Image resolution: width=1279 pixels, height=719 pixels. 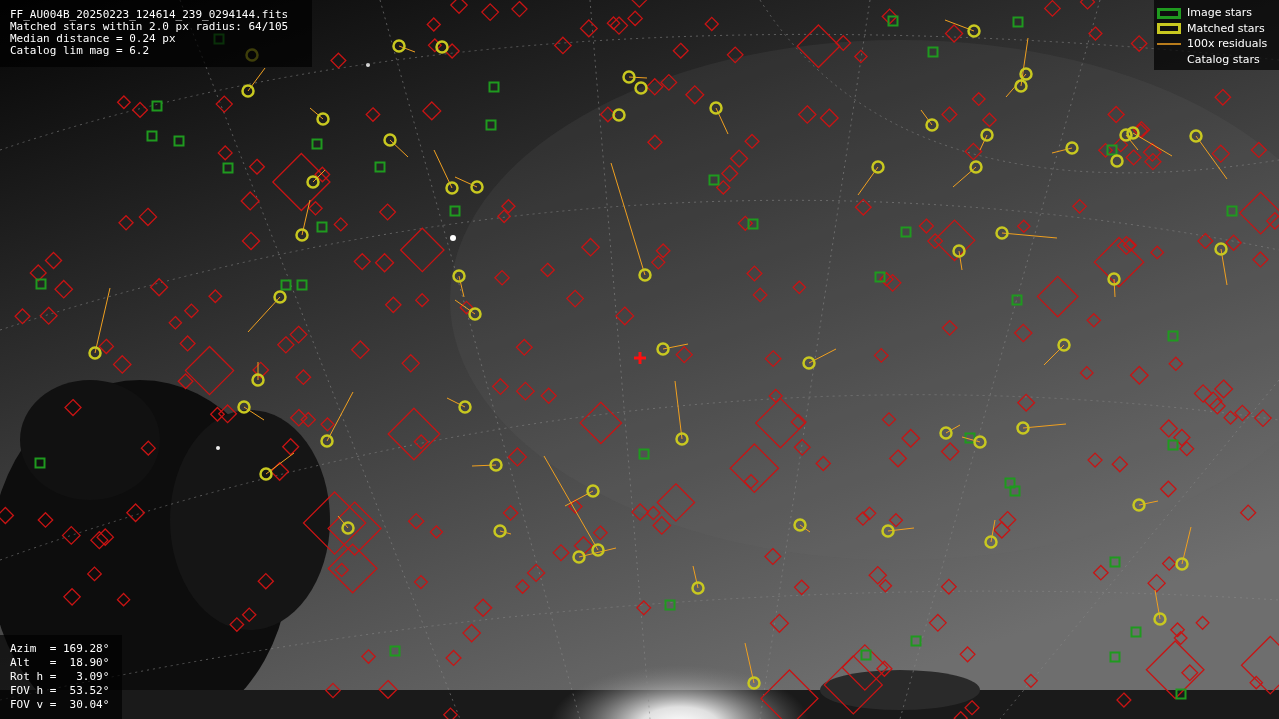 I want to click on legend-label: 100x residuals, so click(x=1227, y=44).